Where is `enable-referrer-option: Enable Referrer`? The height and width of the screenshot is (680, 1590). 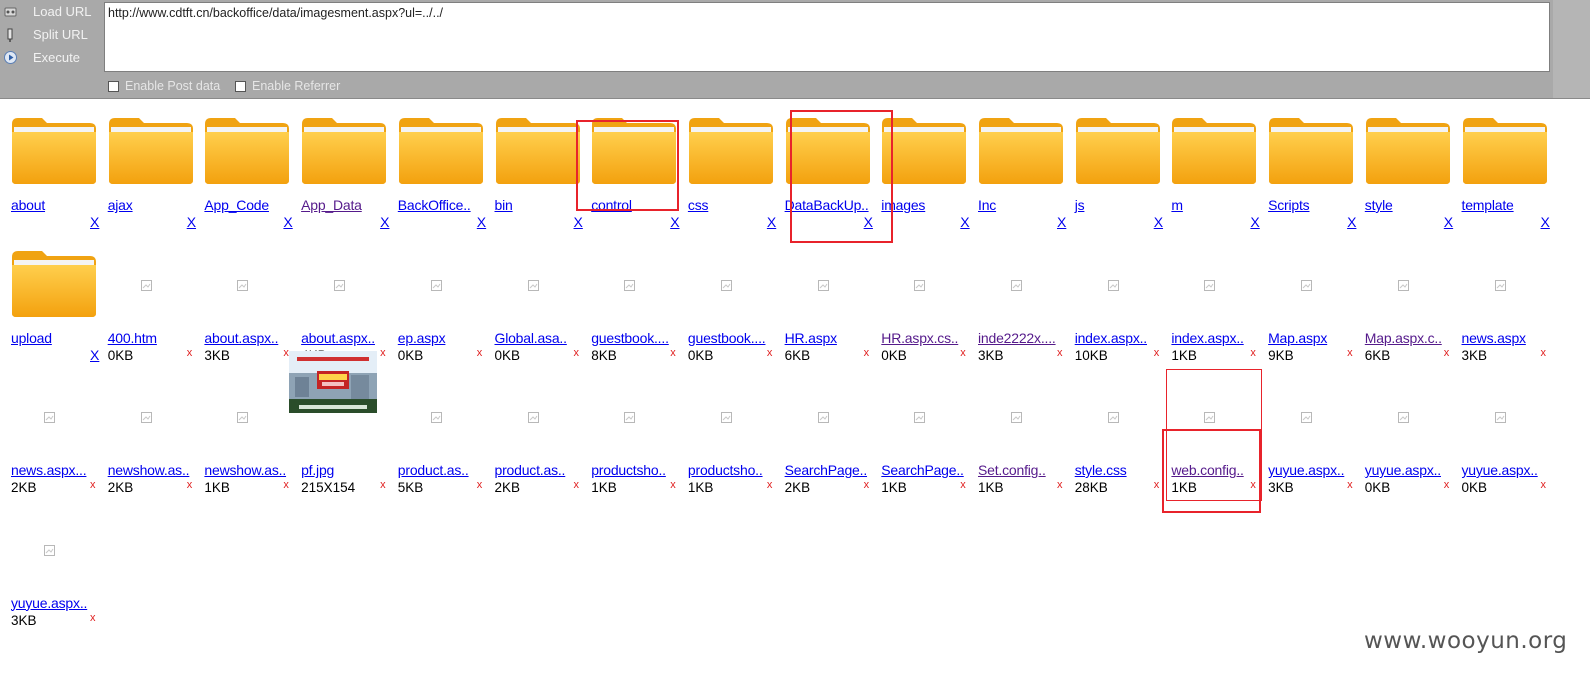
enable-referrer-option: Enable Referrer is located at coordinates (287, 86).